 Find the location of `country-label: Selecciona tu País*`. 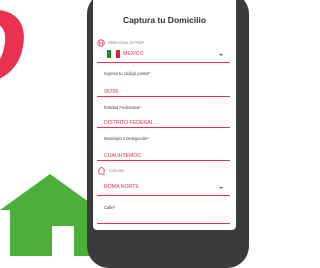

country-label: Selecciona tu País* is located at coordinates (126, 42).